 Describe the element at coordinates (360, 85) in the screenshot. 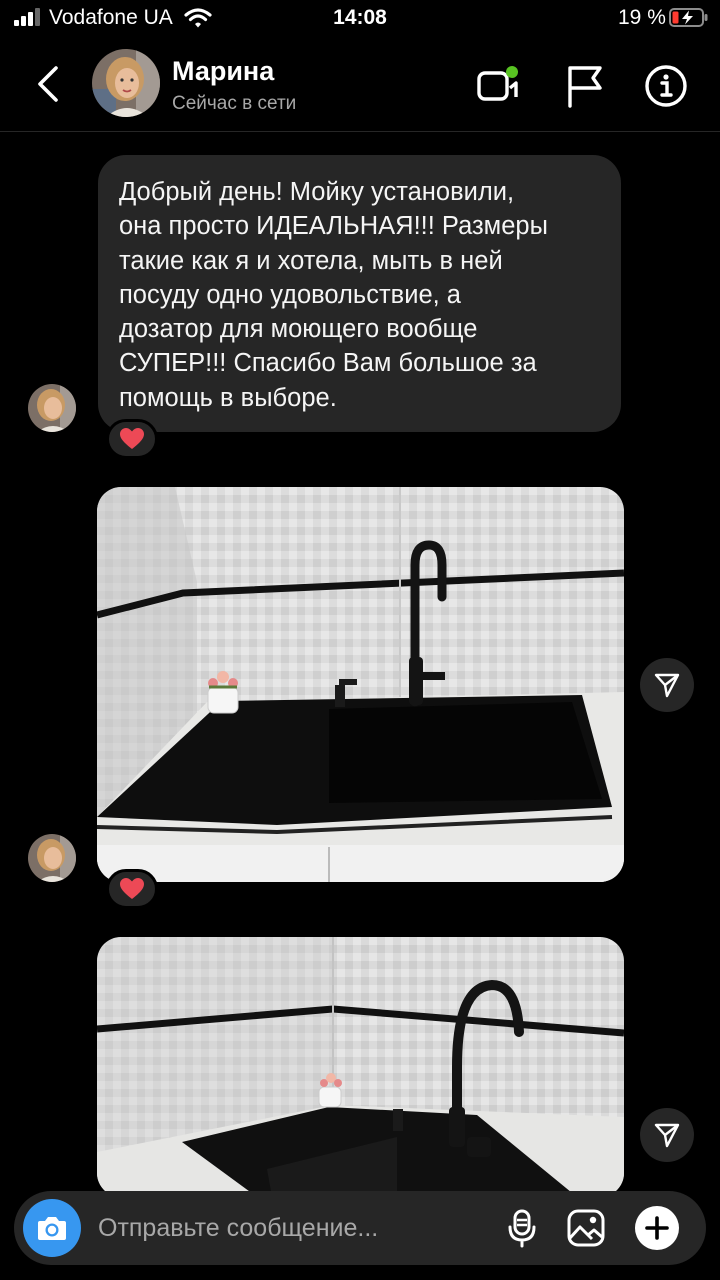

I see `chat-header: Марина Сейчас в сети` at that location.